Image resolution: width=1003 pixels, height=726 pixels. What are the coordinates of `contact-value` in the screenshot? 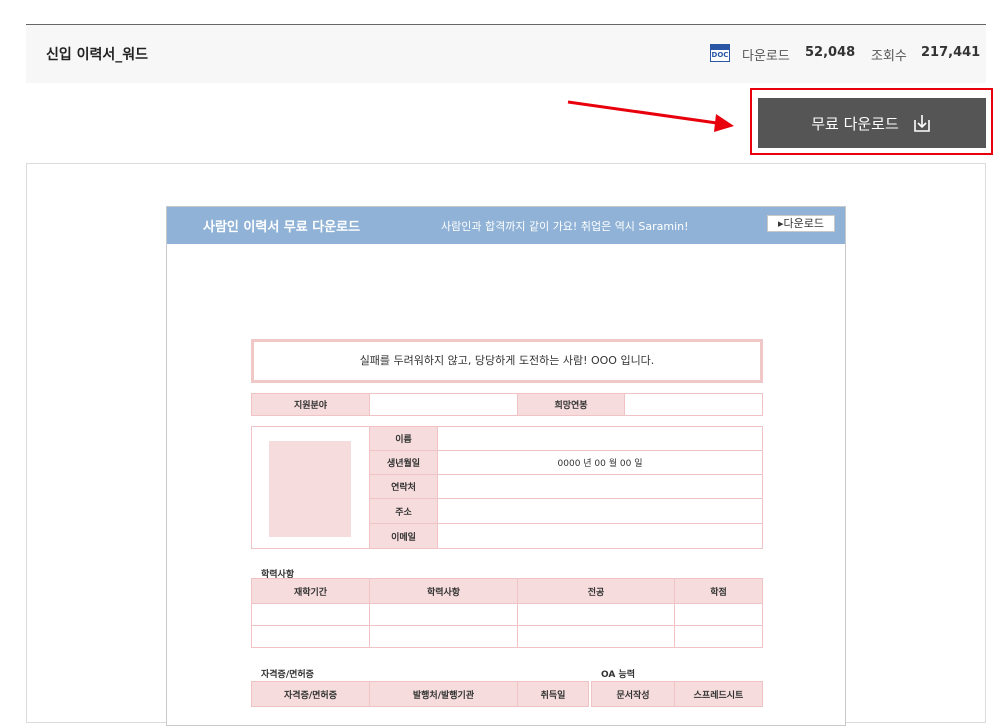 It's located at (600, 486).